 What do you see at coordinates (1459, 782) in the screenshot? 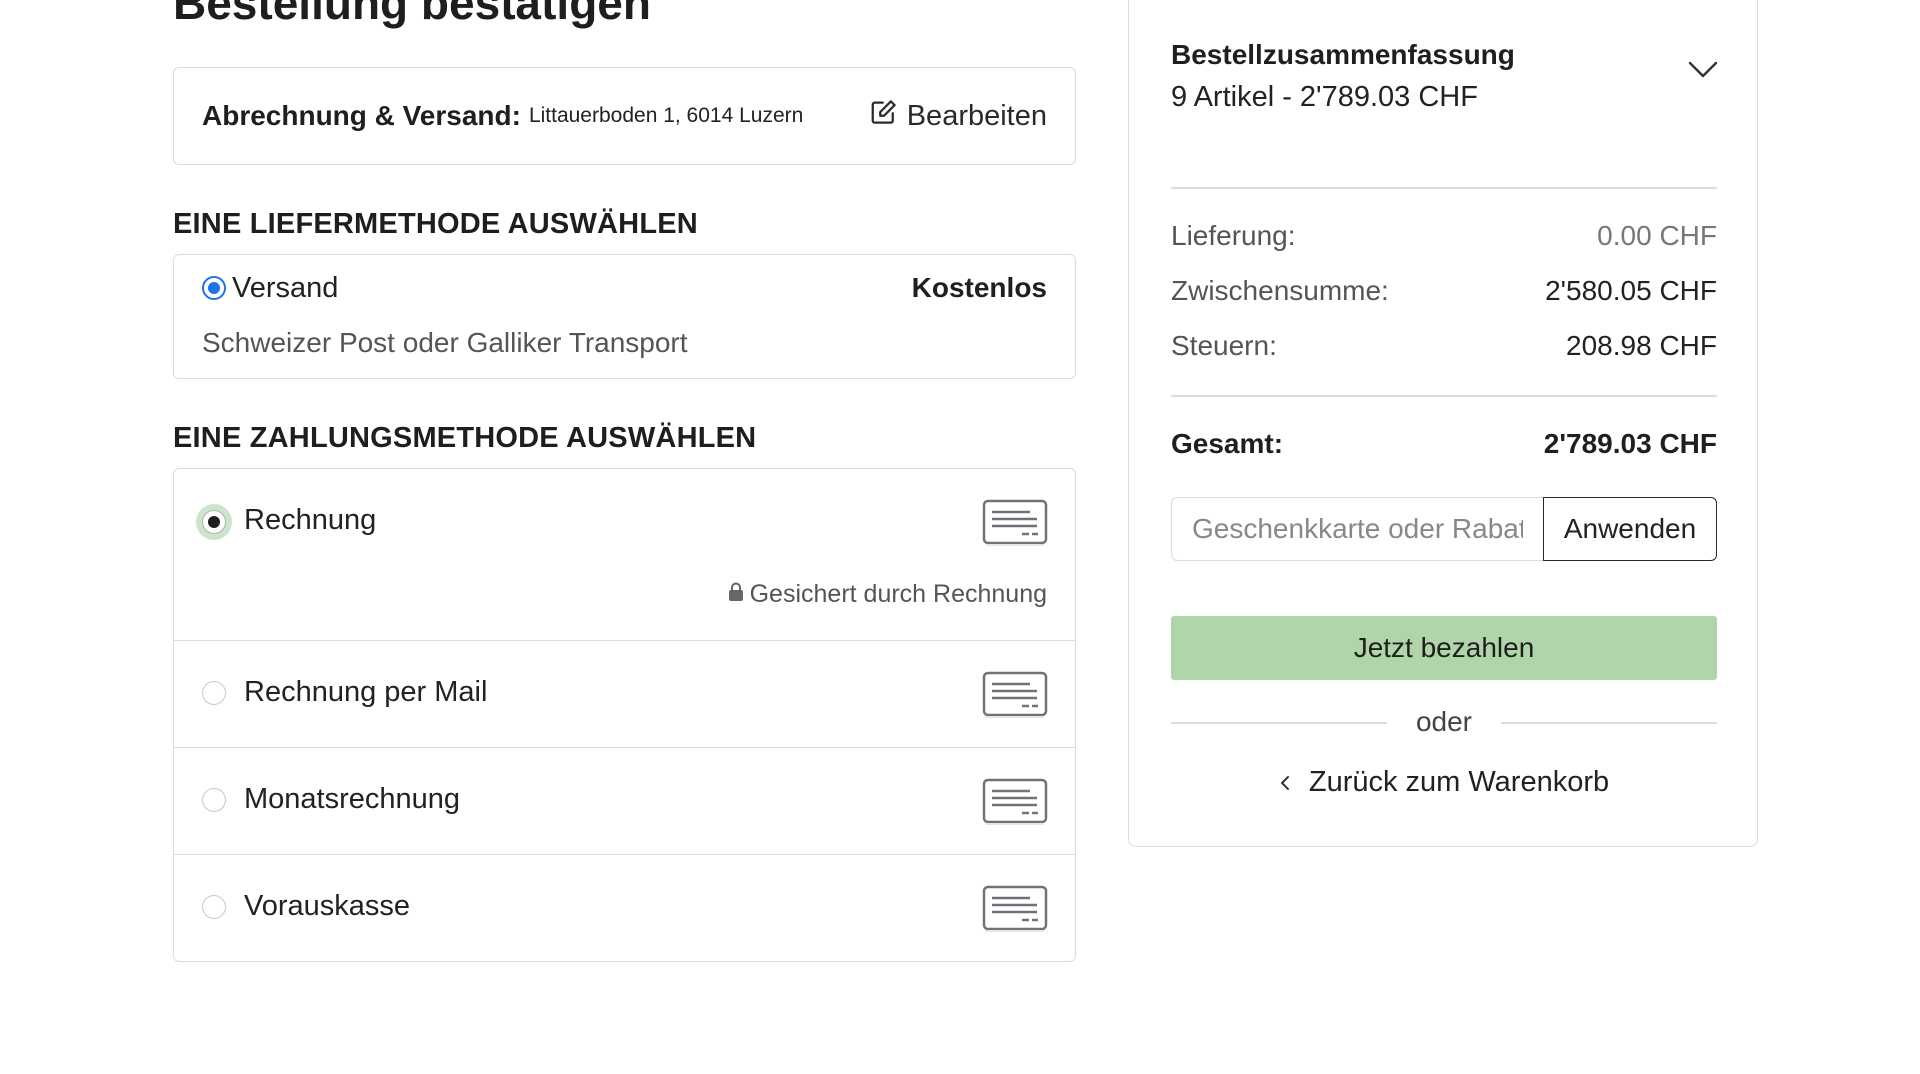
I see `back-to-cart-label: Zurück zum Warenkorb` at bounding box center [1459, 782].